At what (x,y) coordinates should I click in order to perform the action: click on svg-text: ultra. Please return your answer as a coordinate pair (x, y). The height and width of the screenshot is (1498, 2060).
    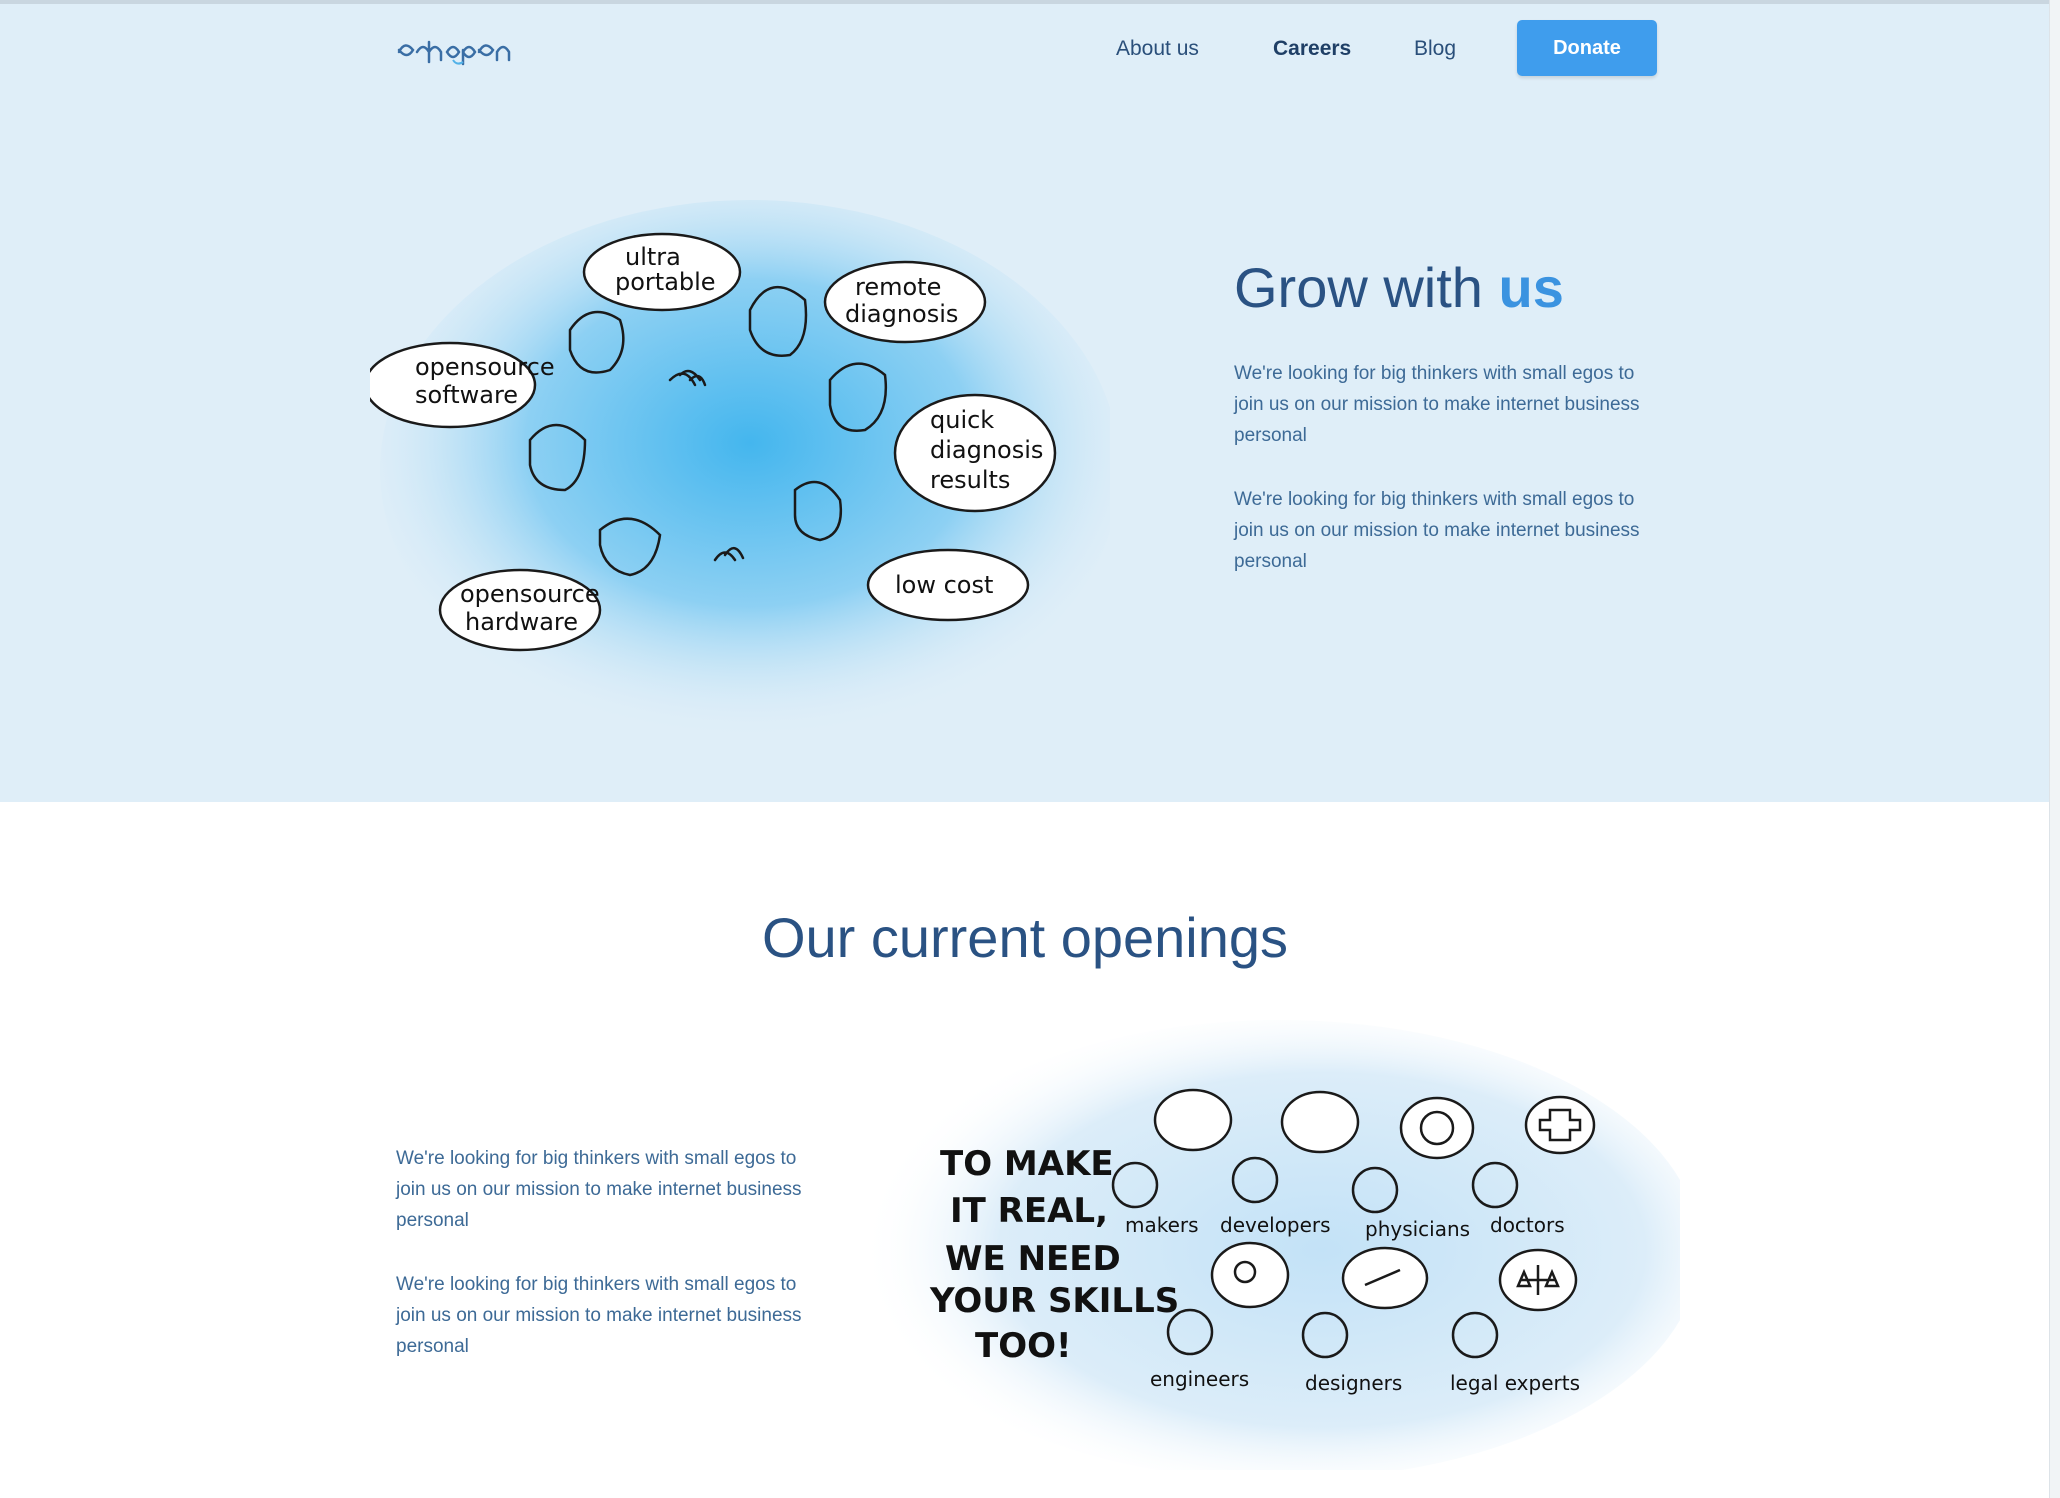
    Looking at the image, I should click on (653, 257).